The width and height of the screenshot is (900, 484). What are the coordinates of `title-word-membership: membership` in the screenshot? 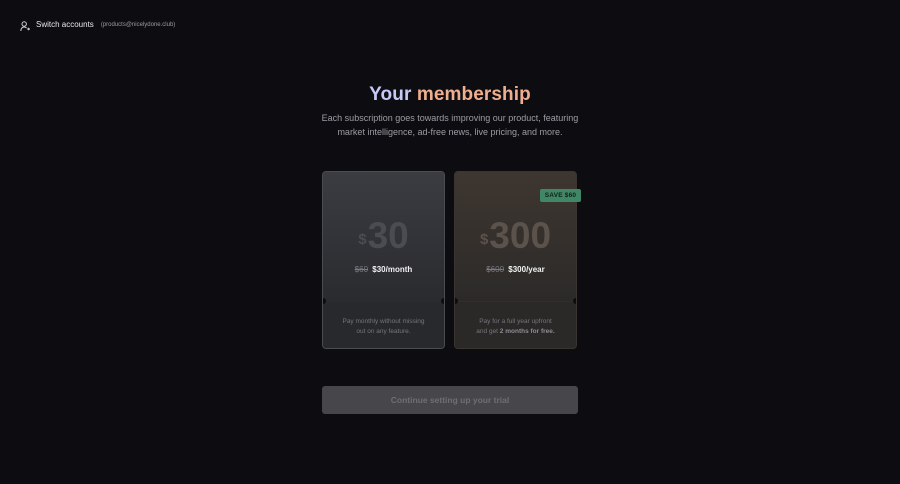 It's located at (473, 94).